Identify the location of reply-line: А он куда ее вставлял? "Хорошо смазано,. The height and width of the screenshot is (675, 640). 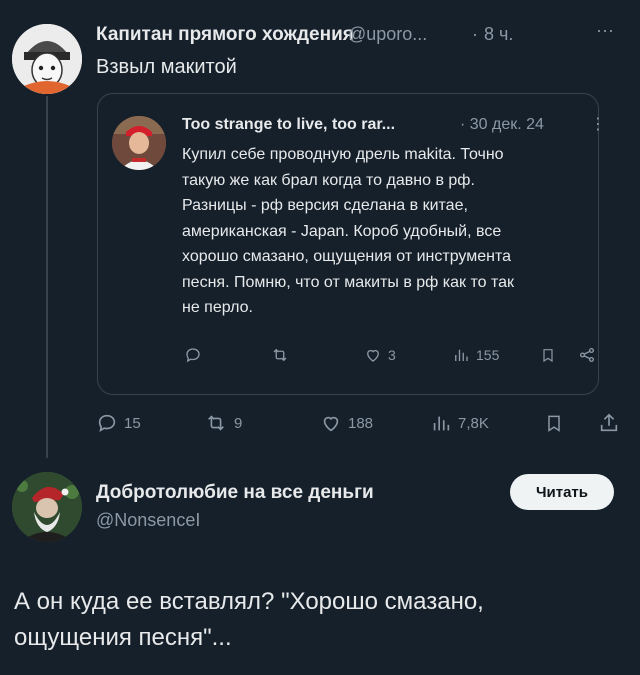
(249, 601).